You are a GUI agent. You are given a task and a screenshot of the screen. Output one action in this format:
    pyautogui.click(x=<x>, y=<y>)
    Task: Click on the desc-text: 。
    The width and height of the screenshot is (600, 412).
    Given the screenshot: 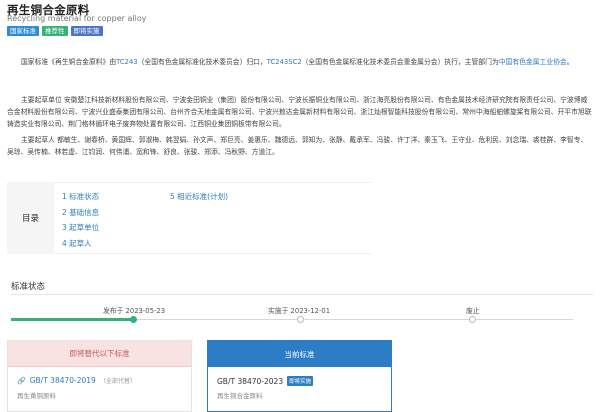 What is the action you would take?
    pyautogui.click(x=570, y=62)
    